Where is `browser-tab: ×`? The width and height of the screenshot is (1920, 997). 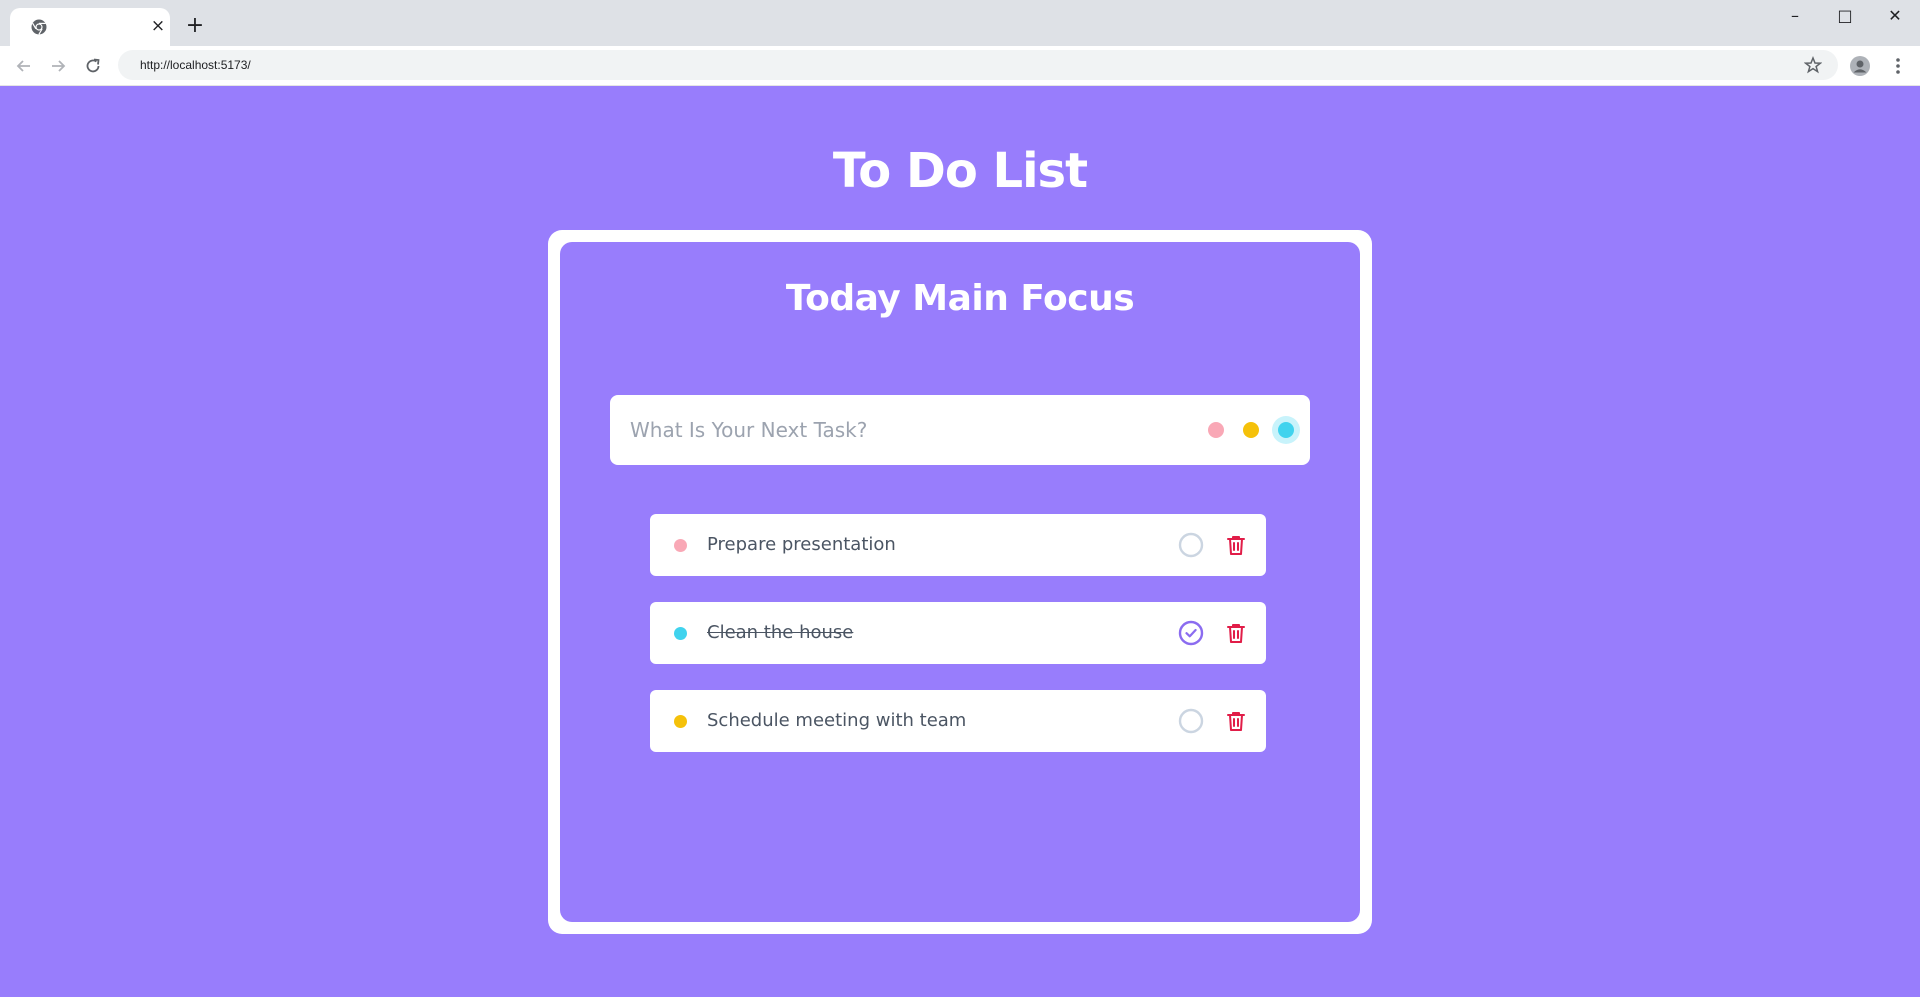
browser-tab: × is located at coordinates (90, 27).